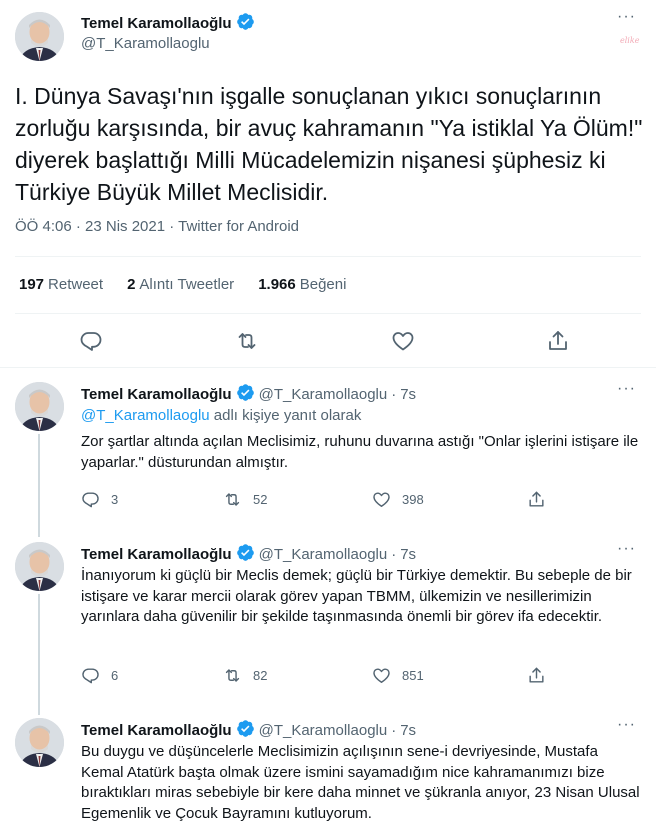 This screenshot has width=656, height=832. I want to click on watermark: elike, so click(630, 40).